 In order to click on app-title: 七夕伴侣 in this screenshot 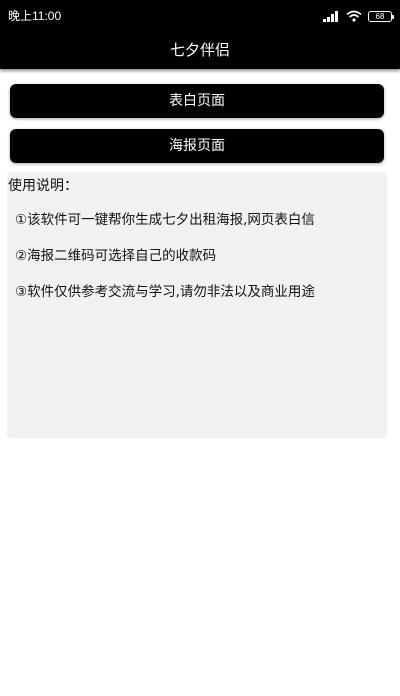, I will do `click(199, 50)`.